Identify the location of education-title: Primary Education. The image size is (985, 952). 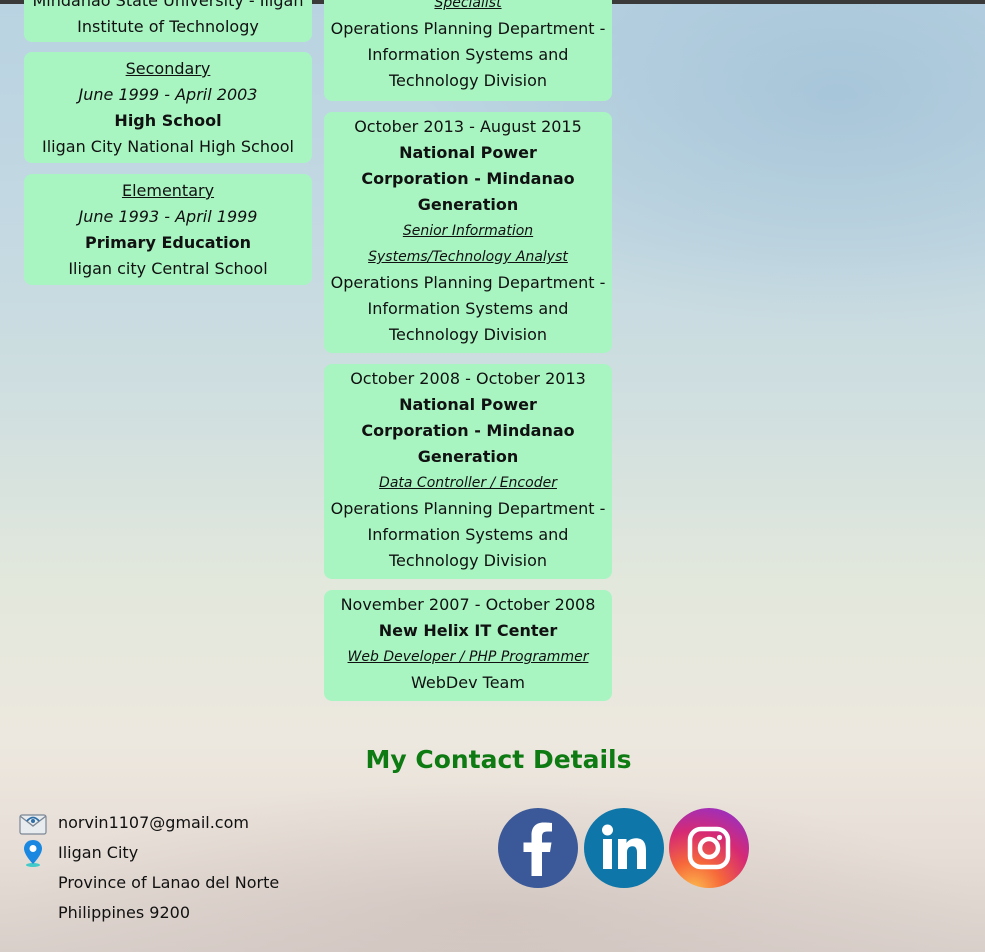
(168, 242).